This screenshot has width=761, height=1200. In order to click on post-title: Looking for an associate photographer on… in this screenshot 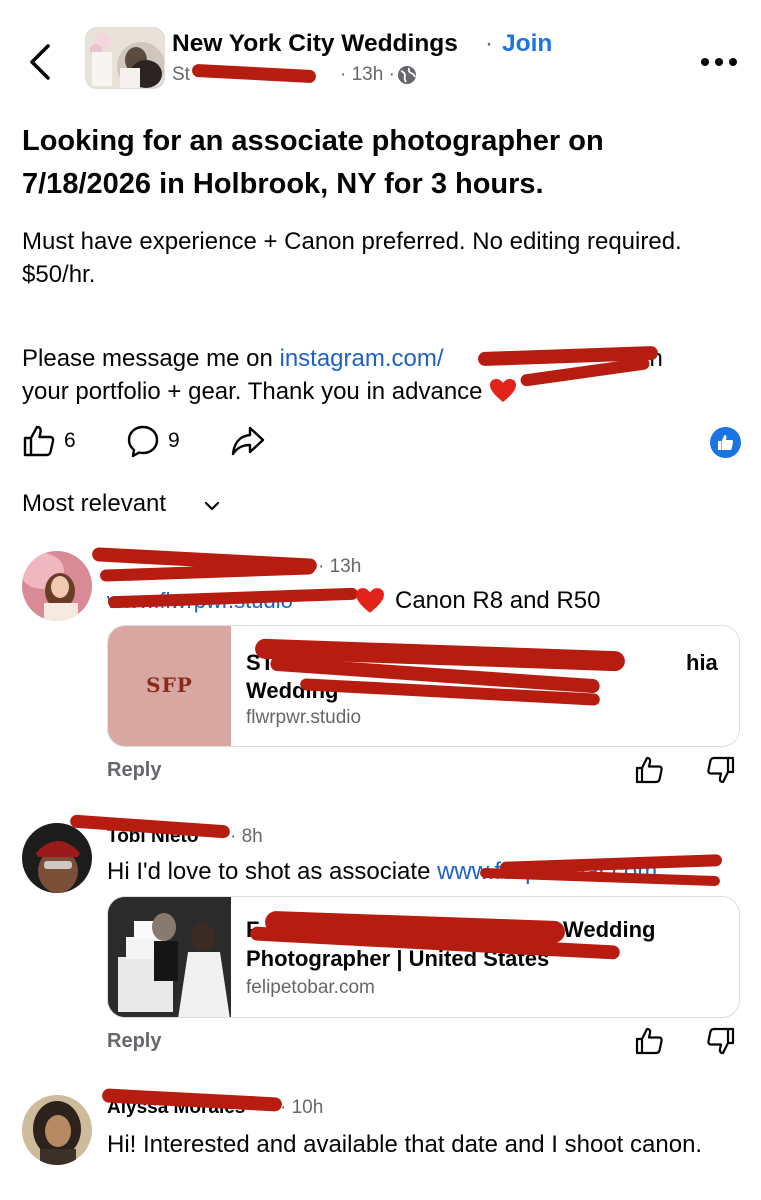, I will do `click(313, 162)`.